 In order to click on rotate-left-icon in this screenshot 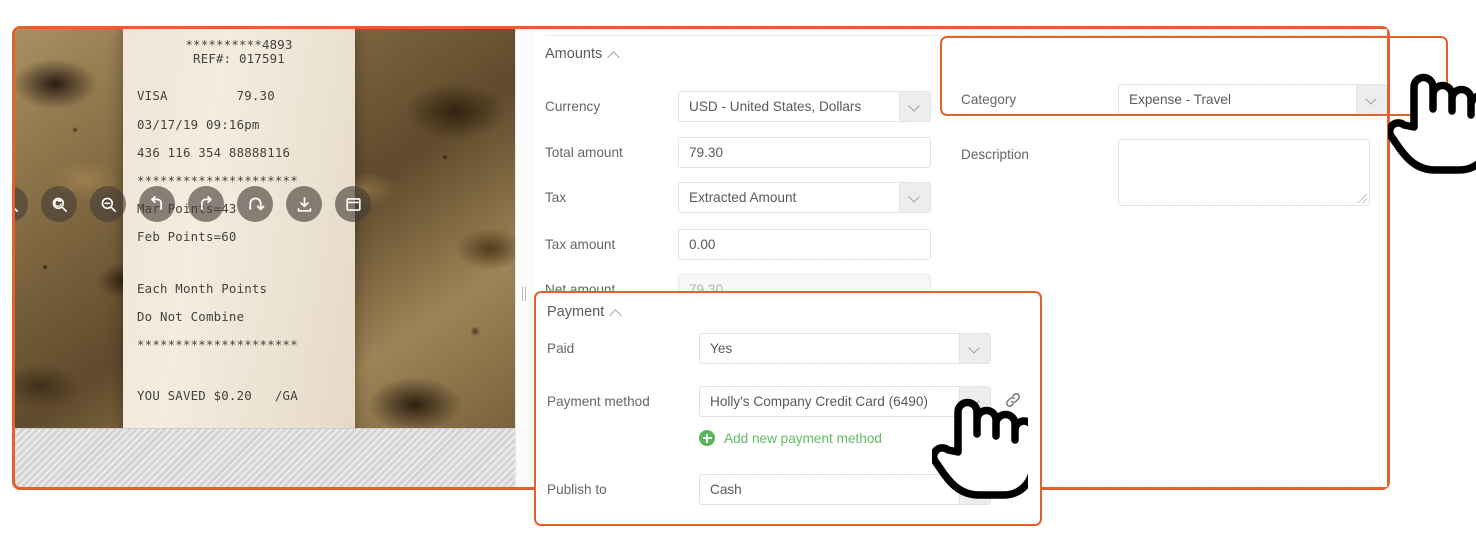, I will do `click(157, 204)`.